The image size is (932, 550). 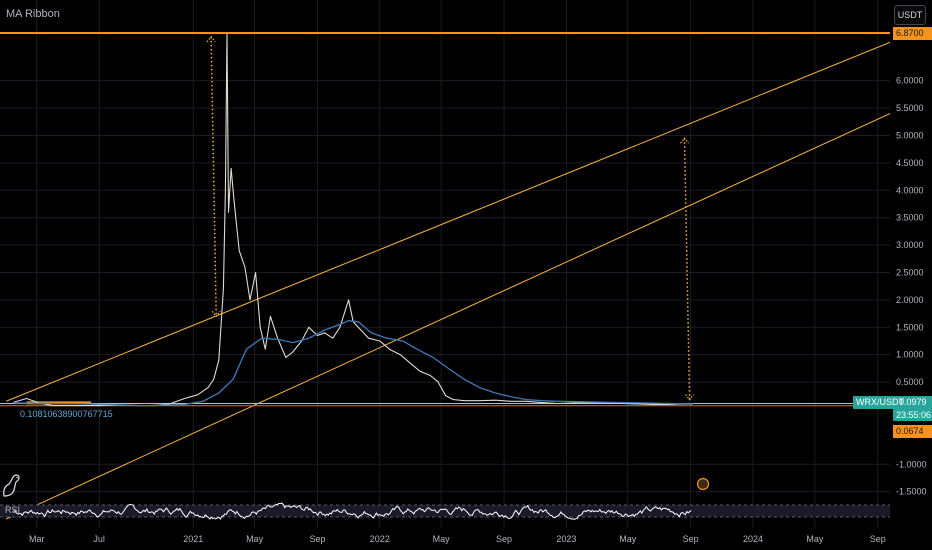 What do you see at coordinates (193, 539) in the screenshot?
I see `x-tick-label: 2021` at bounding box center [193, 539].